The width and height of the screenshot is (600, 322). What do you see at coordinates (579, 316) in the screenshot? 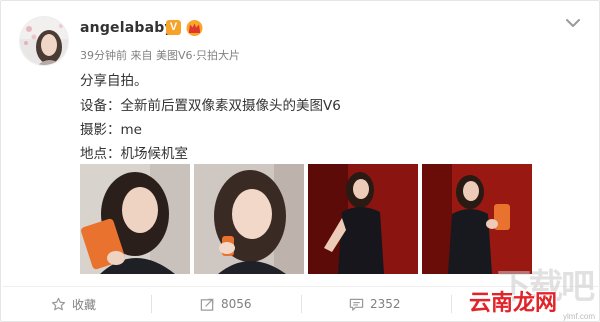
I see `watermark-url: ylmf.com` at bounding box center [579, 316].